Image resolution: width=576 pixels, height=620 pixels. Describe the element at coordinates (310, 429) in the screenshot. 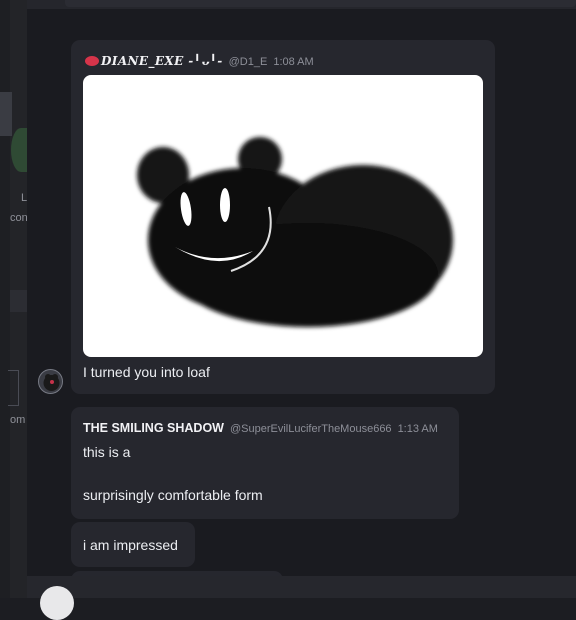

I see `author-handle: @SuperEvilLuciferTheMouse666` at that location.